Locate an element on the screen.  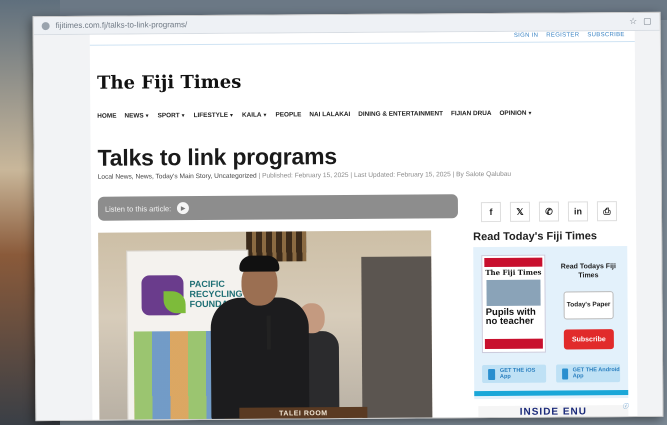
ad-info-icon: ⓘ is located at coordinates (625, 405).